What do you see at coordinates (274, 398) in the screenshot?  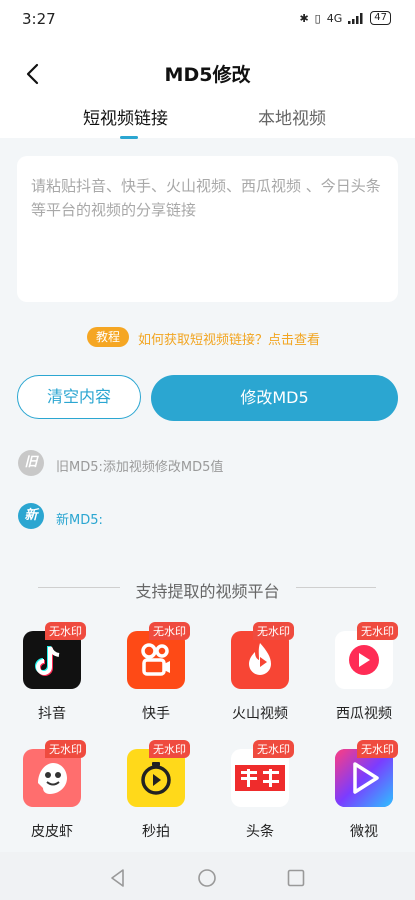 I see `modify-md5-button: 修改MD5` at bounding box center [274, 398].